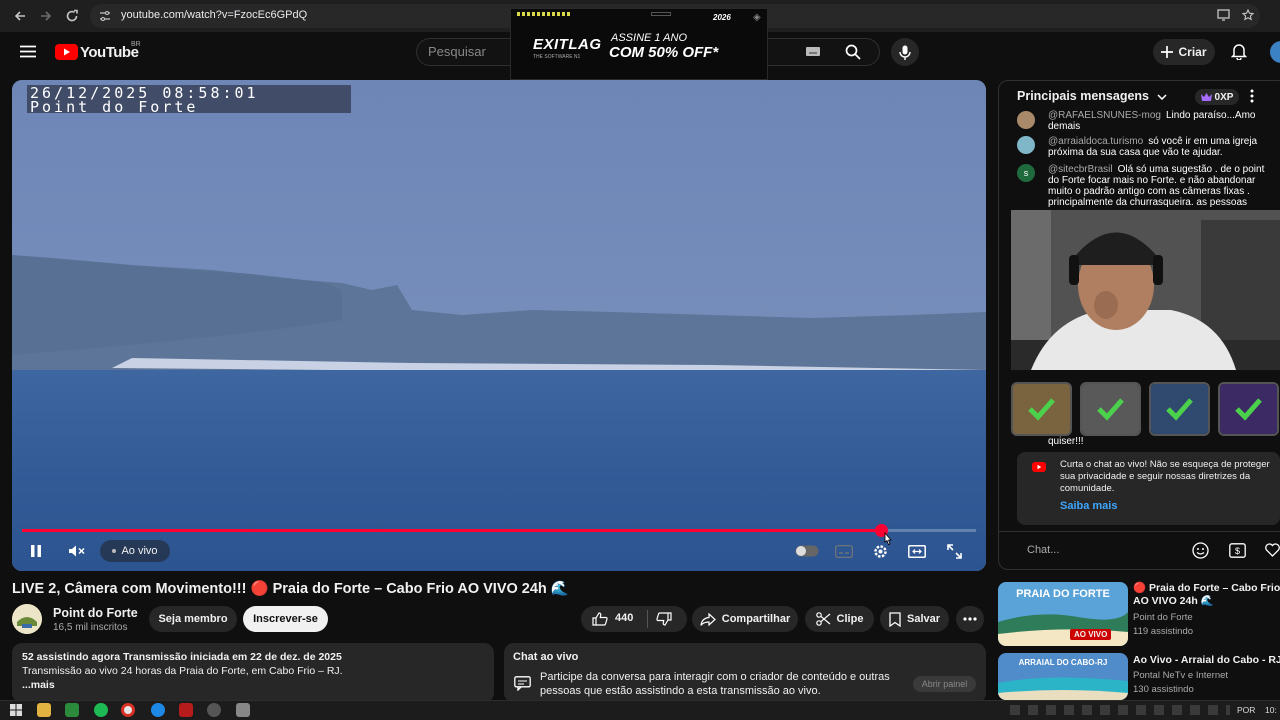 Image resolution: width=1280 pixels, height=720 pixels. What do you see at coordinates (20, 16) in the screenshot?
I see `back-icon` at bounding box center [20, 16].